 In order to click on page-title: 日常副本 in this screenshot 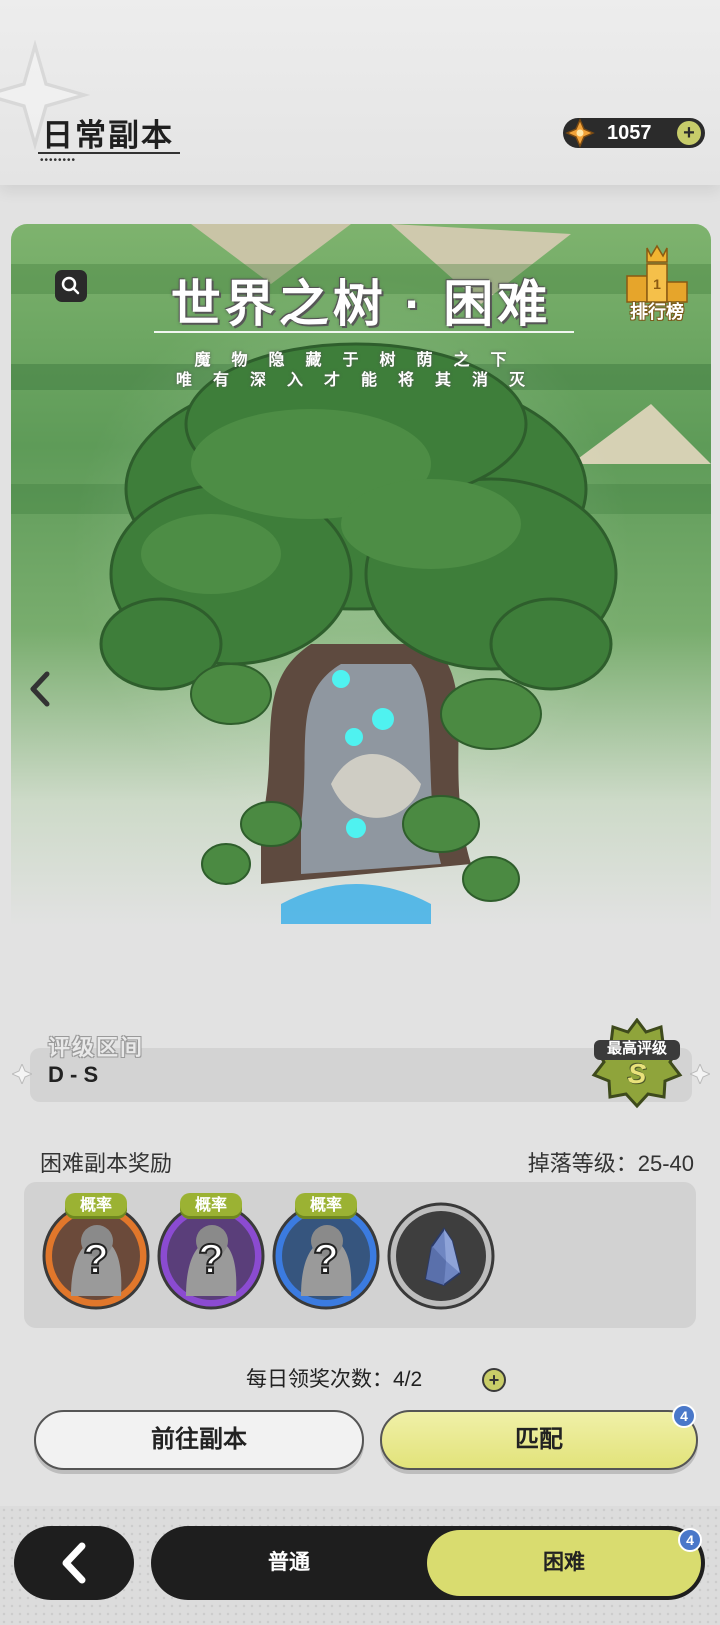, I will do `click(108, 135)`.